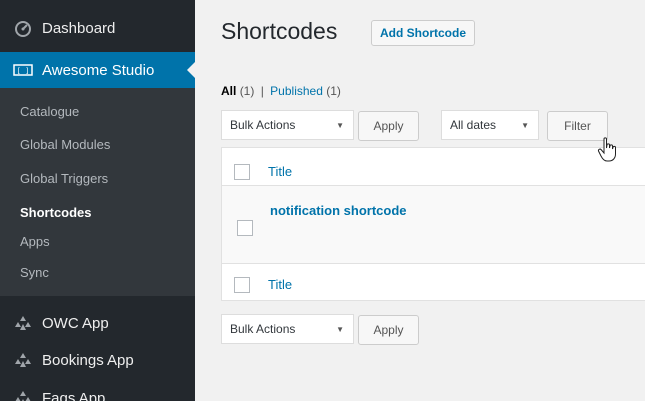  I want to click on menu-awesome-studio-label: Awesome Studio, so click(98, 70).